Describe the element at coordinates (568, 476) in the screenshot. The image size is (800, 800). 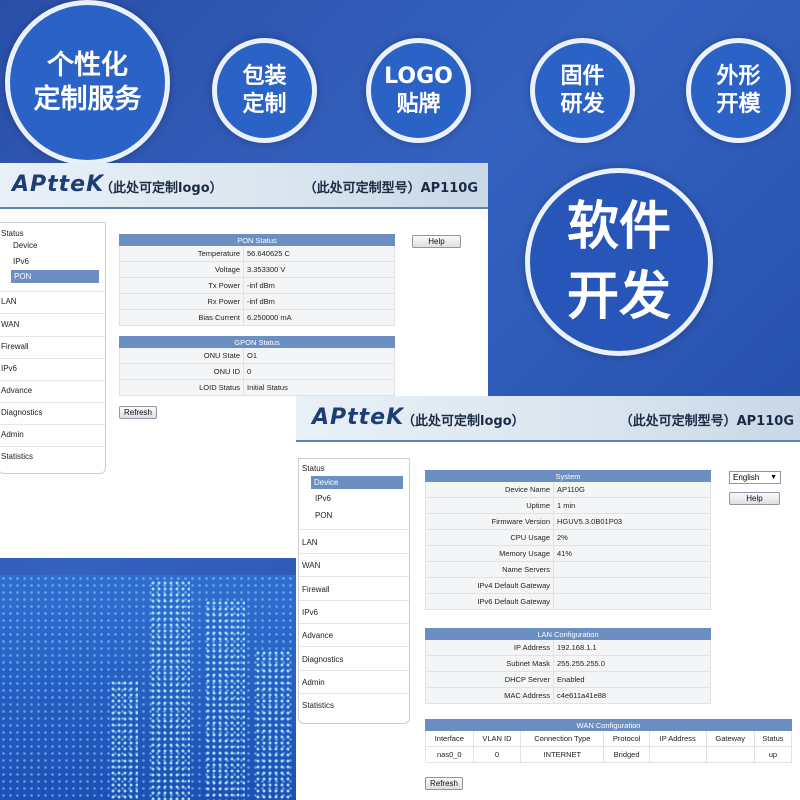
I see `system-title: System` at that location.